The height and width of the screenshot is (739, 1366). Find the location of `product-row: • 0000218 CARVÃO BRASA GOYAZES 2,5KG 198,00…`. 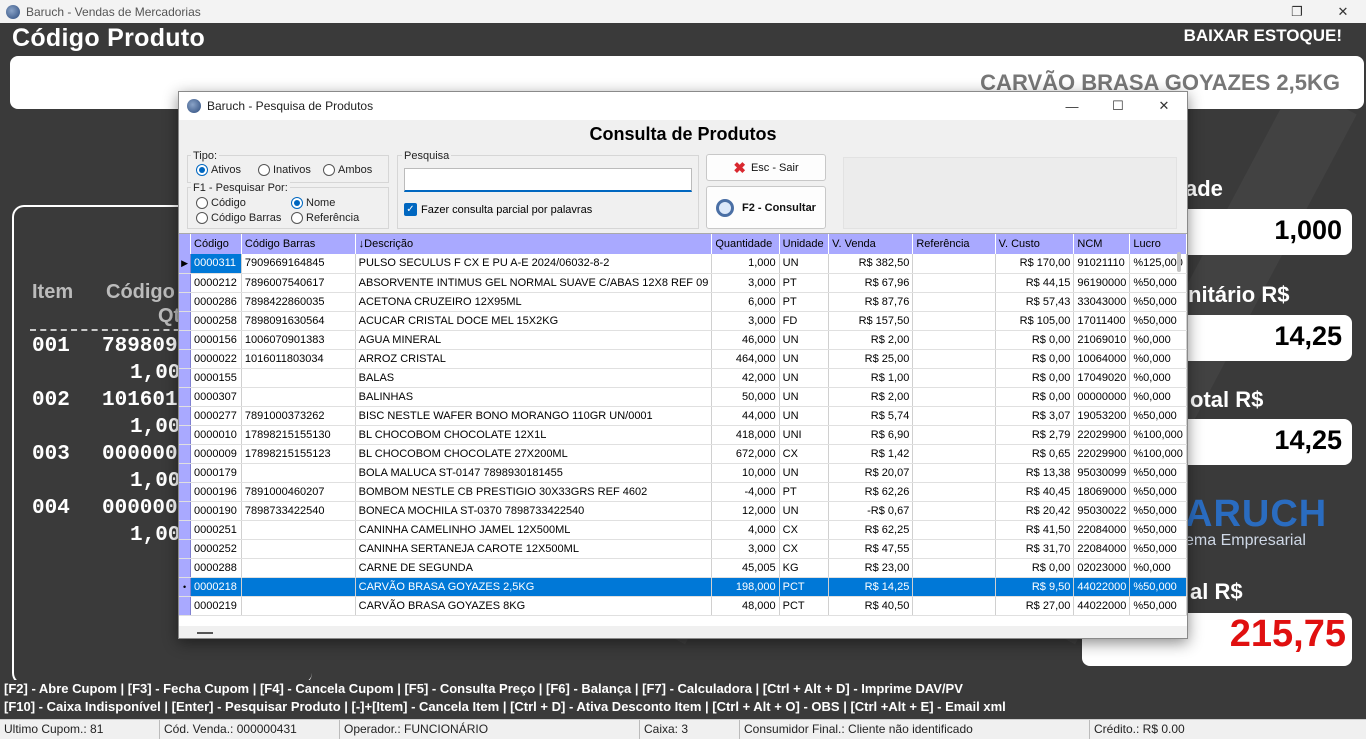

product-row: • 0000218 CARVÃO BRASA GOYAZES 2,5KG 198,00… is located at coordinates (683, 587).